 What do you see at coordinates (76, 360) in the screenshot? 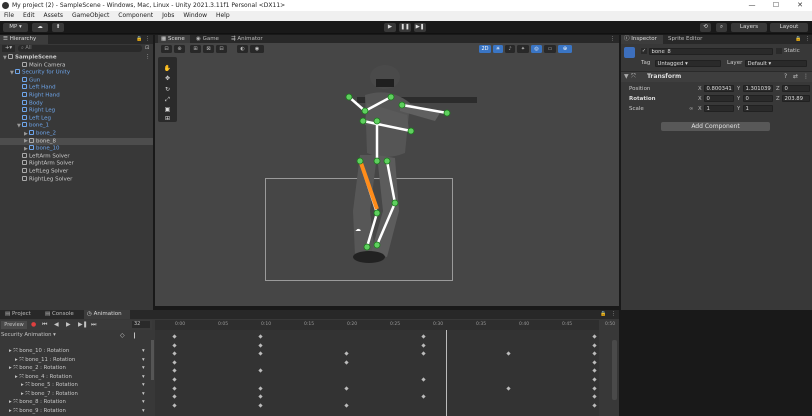
I see `property-row: ▸ ⤧ bone_11 : Rotation ▾` at bounding box center [76, 360].